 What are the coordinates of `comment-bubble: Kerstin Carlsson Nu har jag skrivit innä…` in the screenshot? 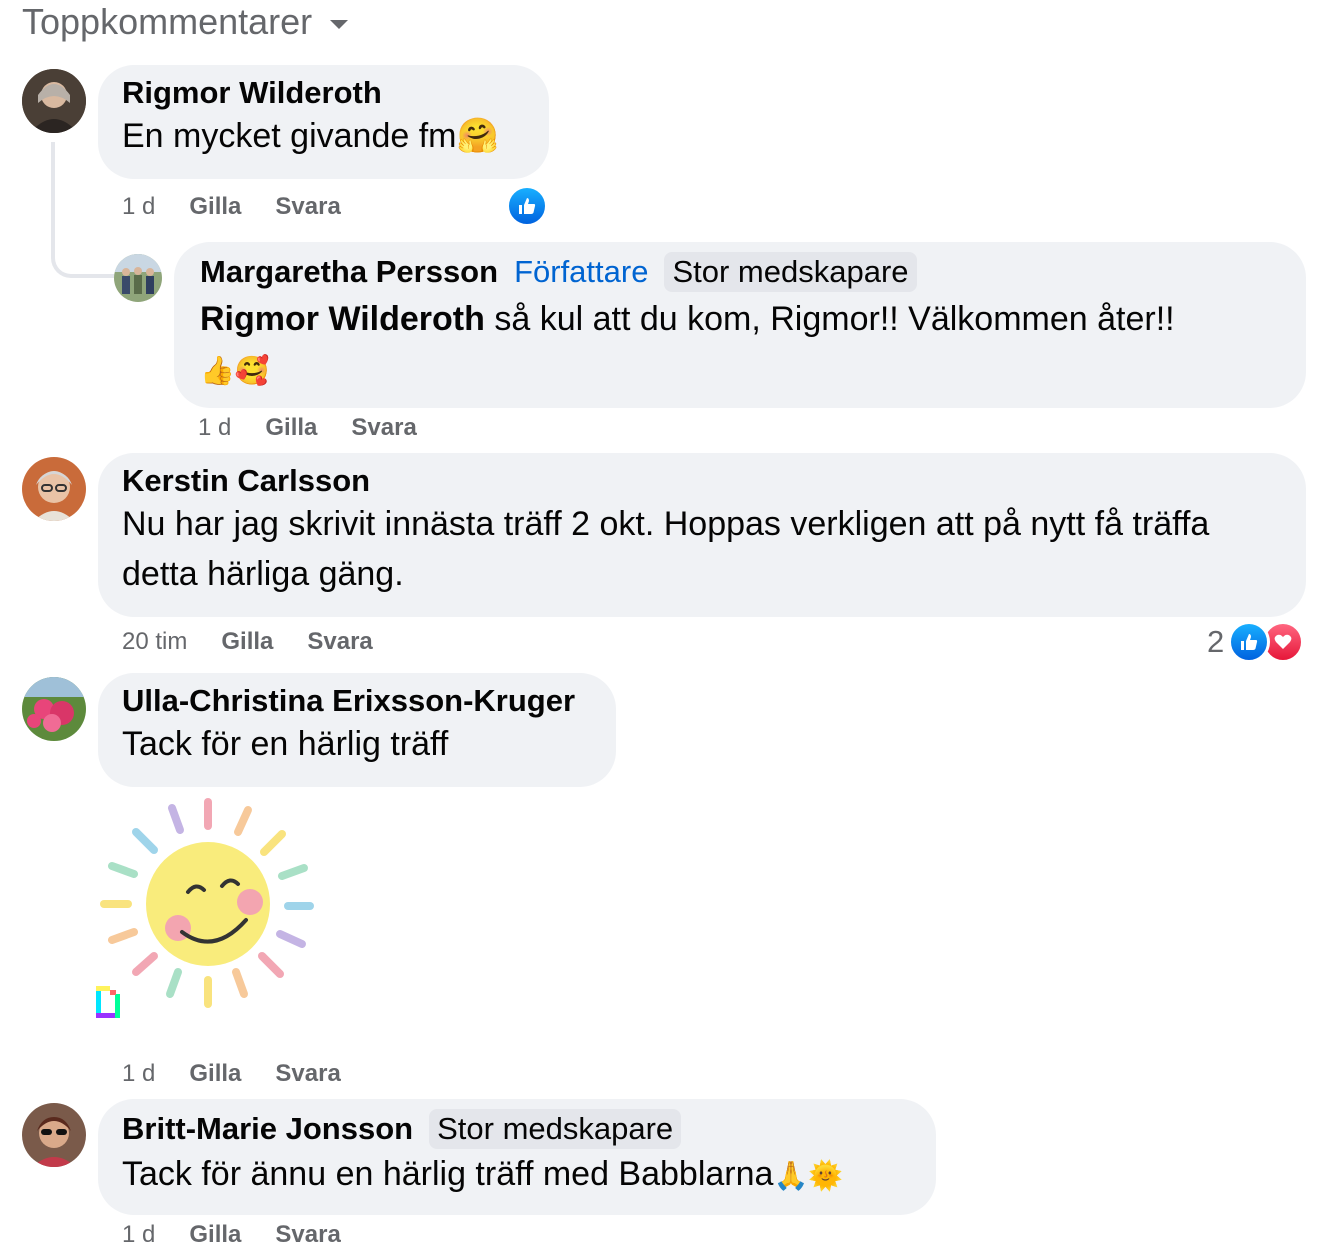 It's located at (702, 535).